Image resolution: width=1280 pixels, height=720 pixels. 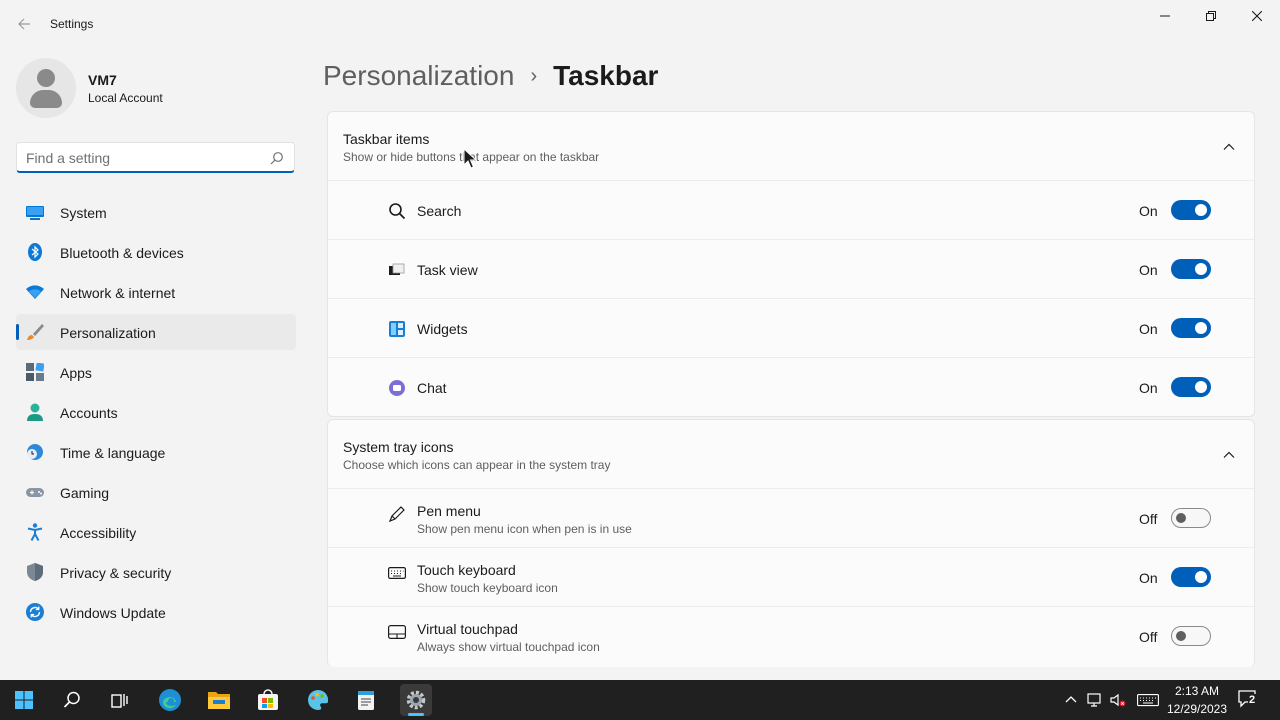 What do you see at coordinates (35, 532) in the screenshot?
I see `accessibility-icon` at bounding box center [35, 532].